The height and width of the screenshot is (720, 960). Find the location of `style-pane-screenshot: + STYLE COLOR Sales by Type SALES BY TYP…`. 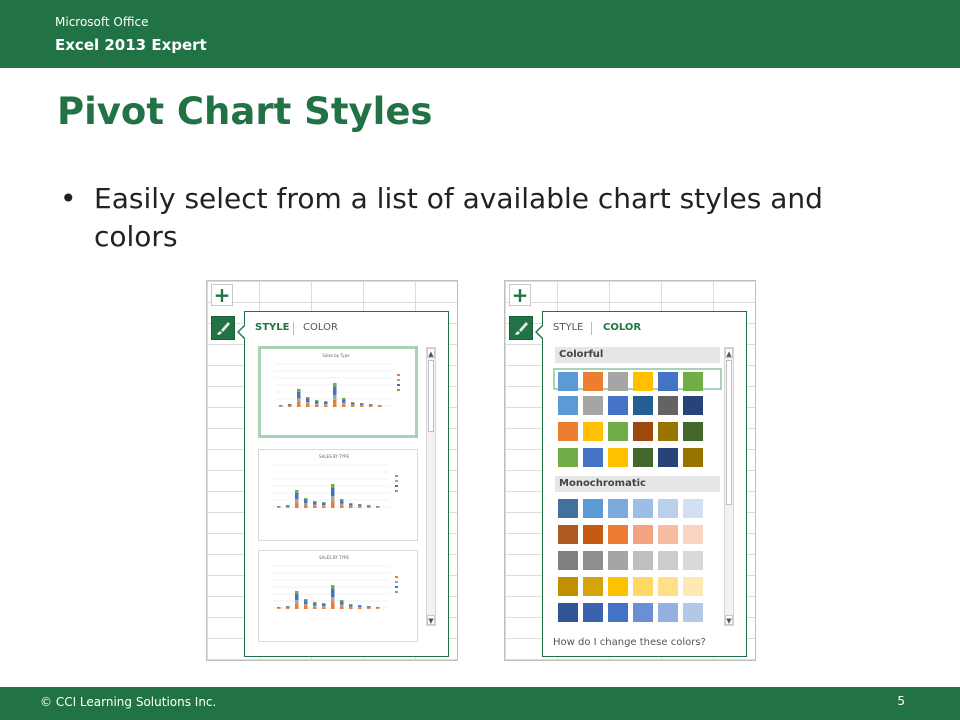

style-pane-screenshot: + STYLE COLOR Sales by Type SALES BY TYP… is located at coordinates (332, 470).